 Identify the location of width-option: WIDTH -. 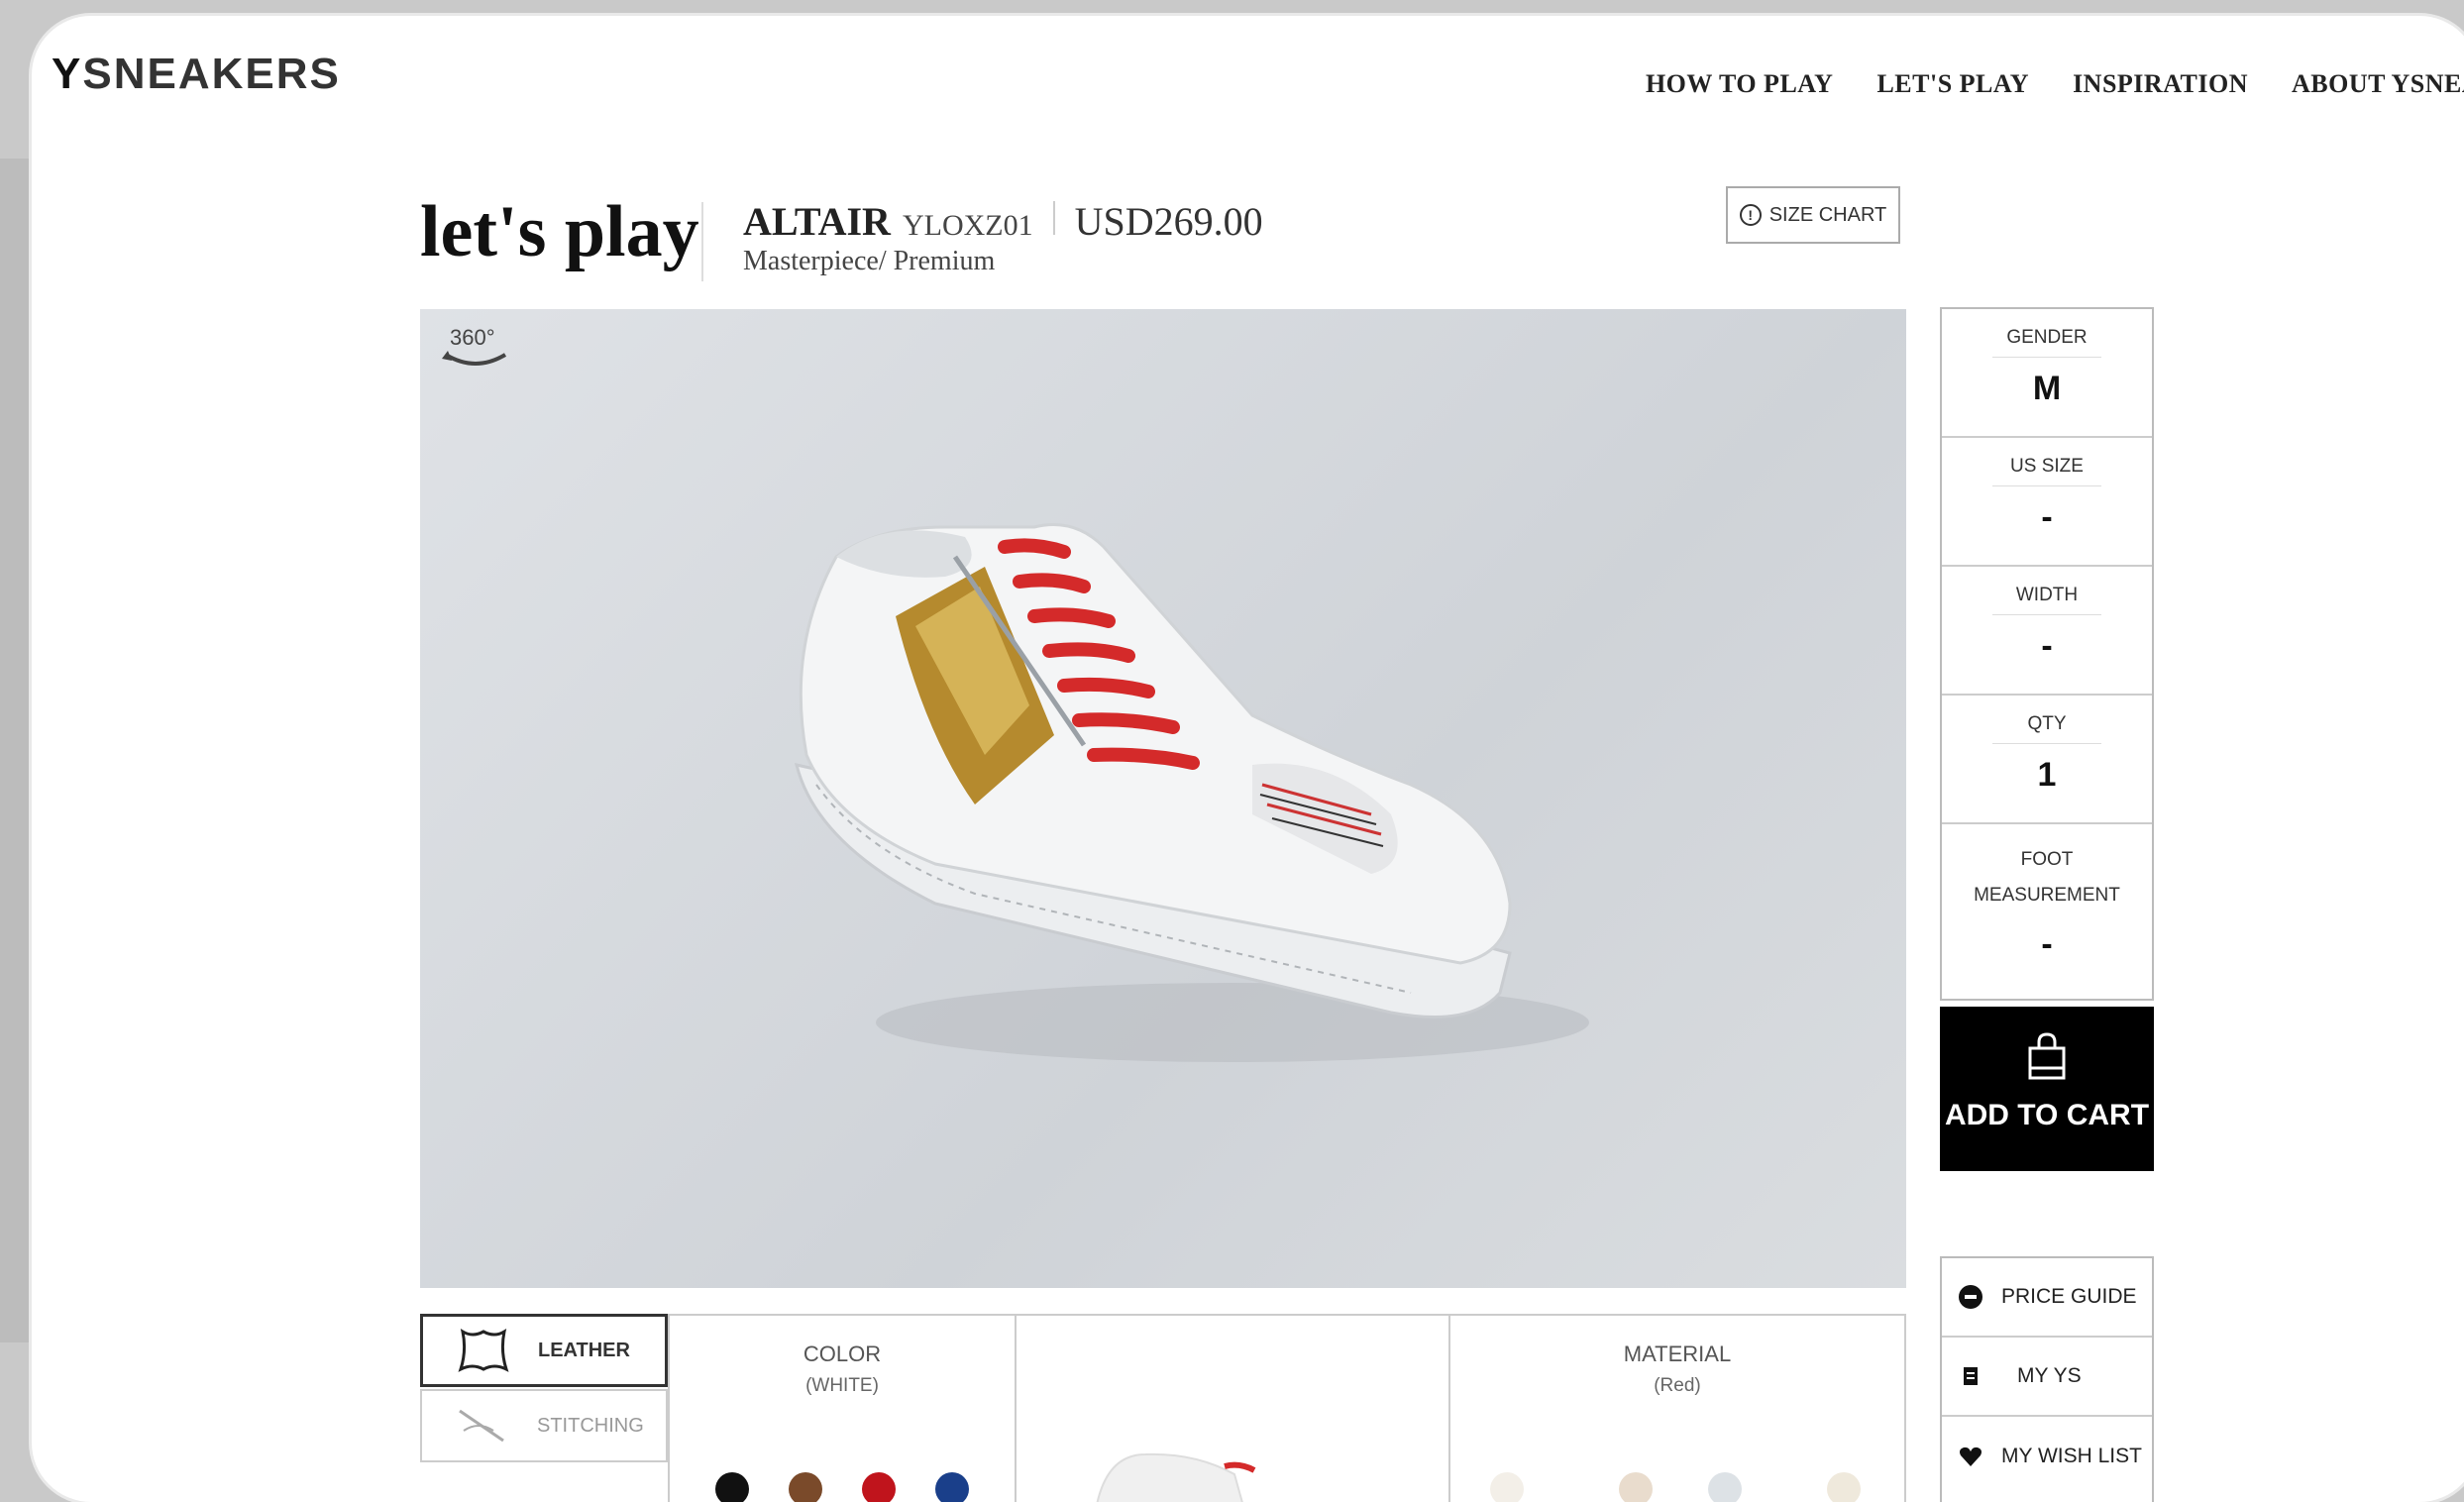
(2047, 631).